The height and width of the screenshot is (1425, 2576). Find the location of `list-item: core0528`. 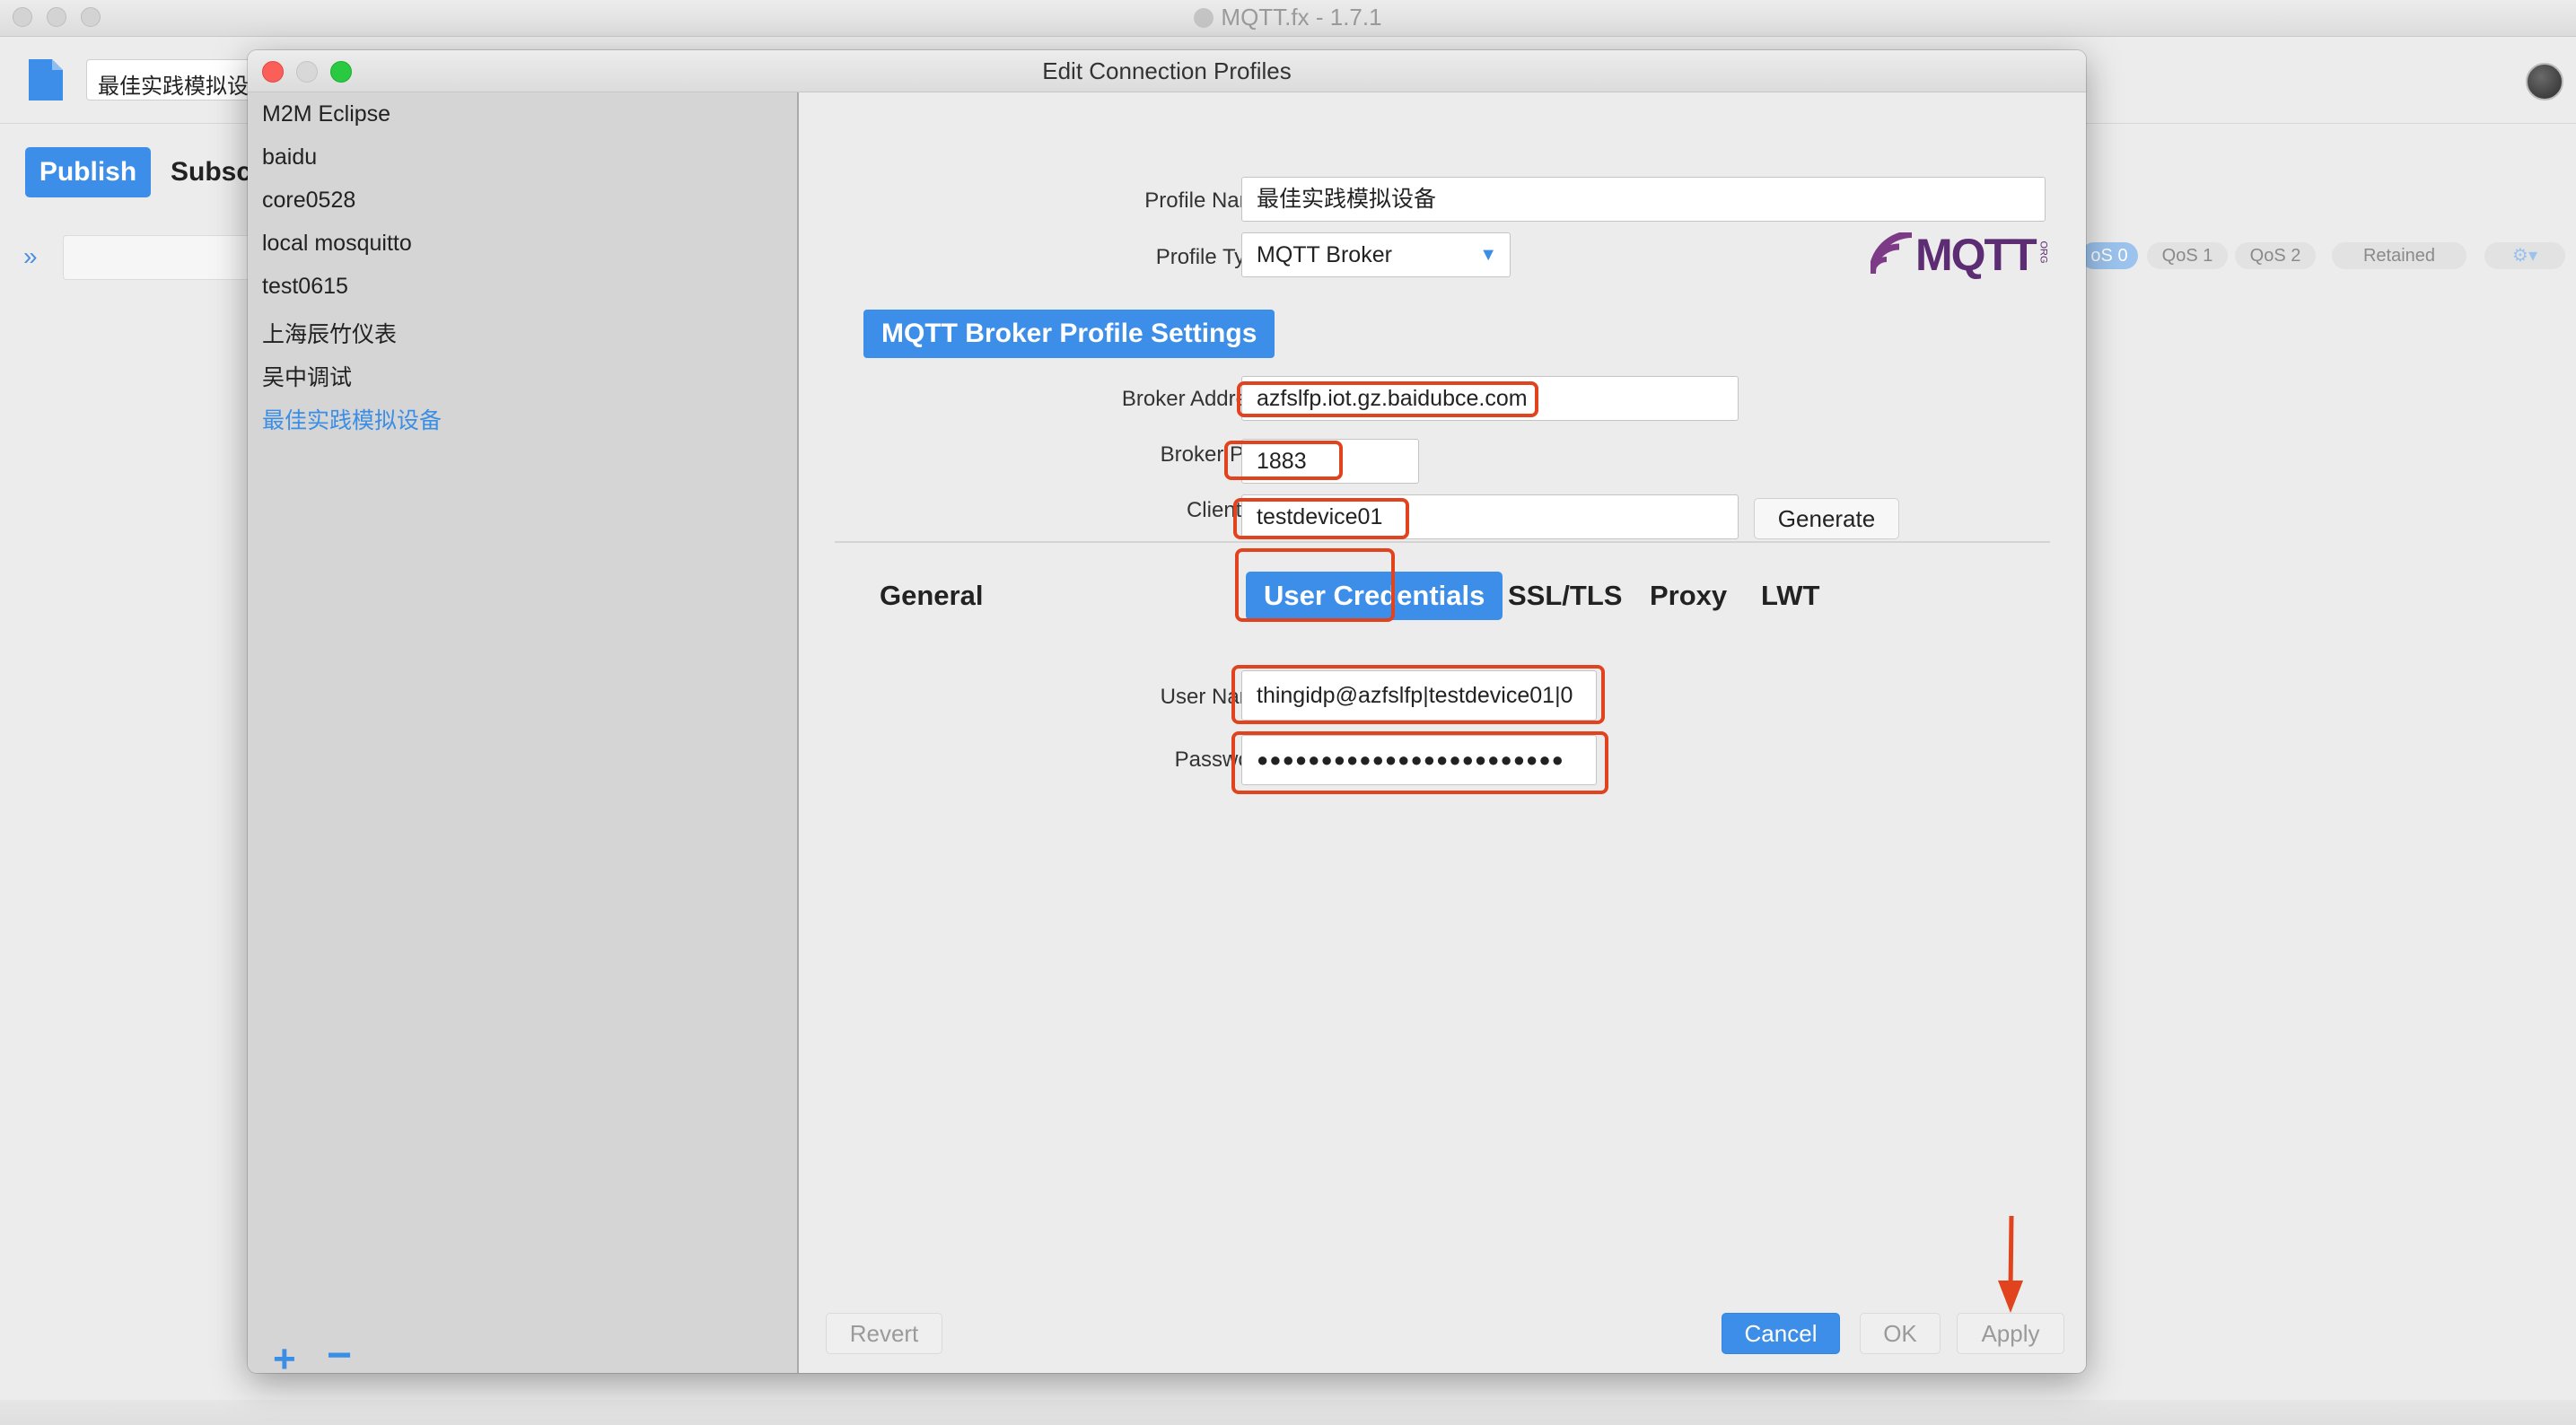

list-item: core0528 is located at coordinates (308, 201).